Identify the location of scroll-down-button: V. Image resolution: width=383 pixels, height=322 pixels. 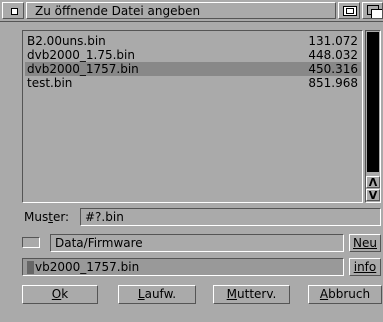
(373, 195).